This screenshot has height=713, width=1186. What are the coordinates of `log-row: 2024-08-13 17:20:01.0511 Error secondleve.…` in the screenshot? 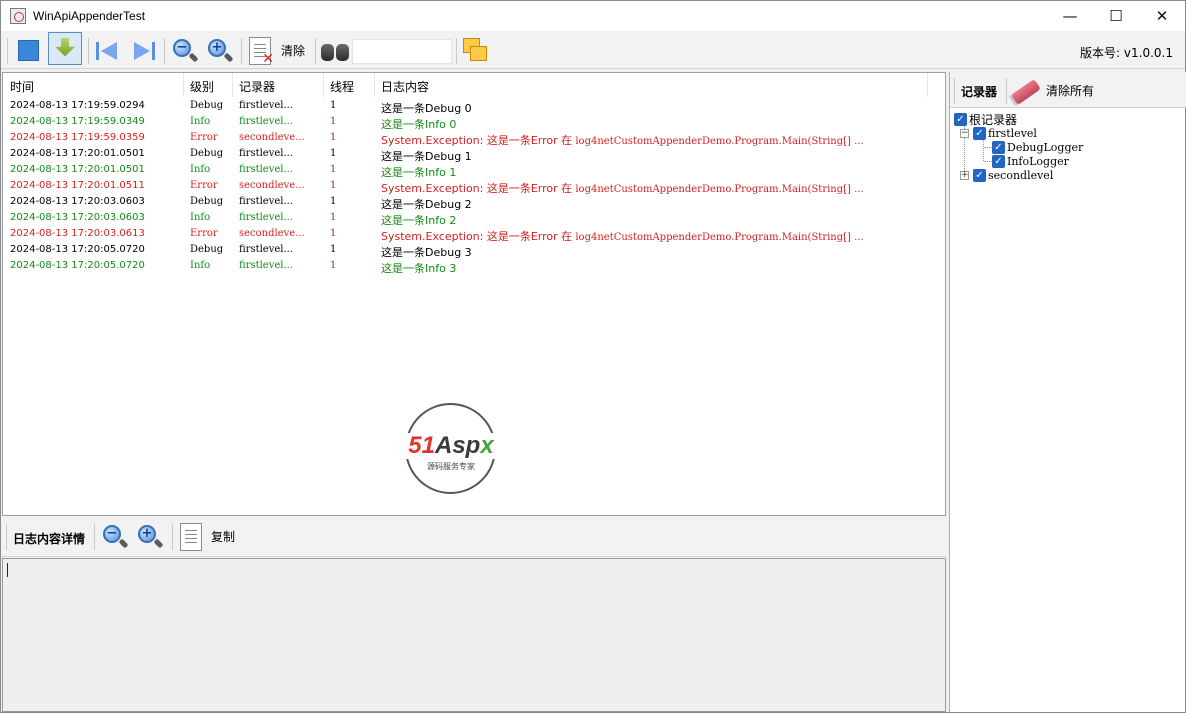 It's located at (474, 186).